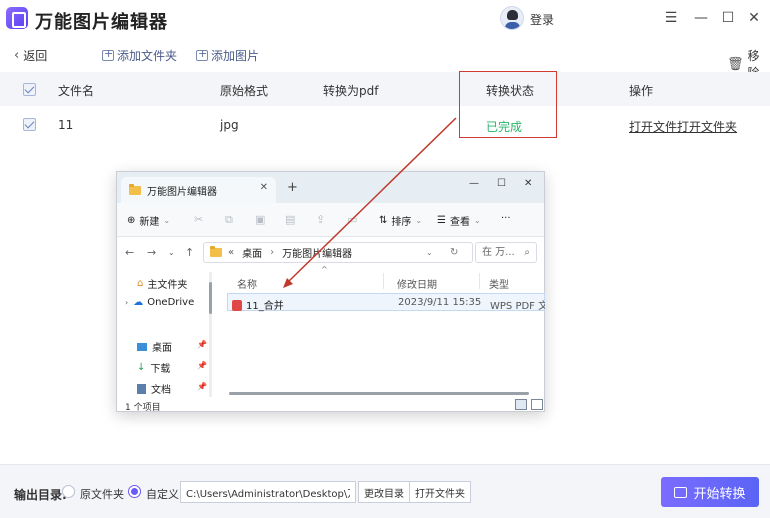 This screenshot has height=518, width=770. Describe the element at coordinates (198, 190) in the screenshot. I see `explorer-tab: 万能图片编辑器 ✕` at that location.